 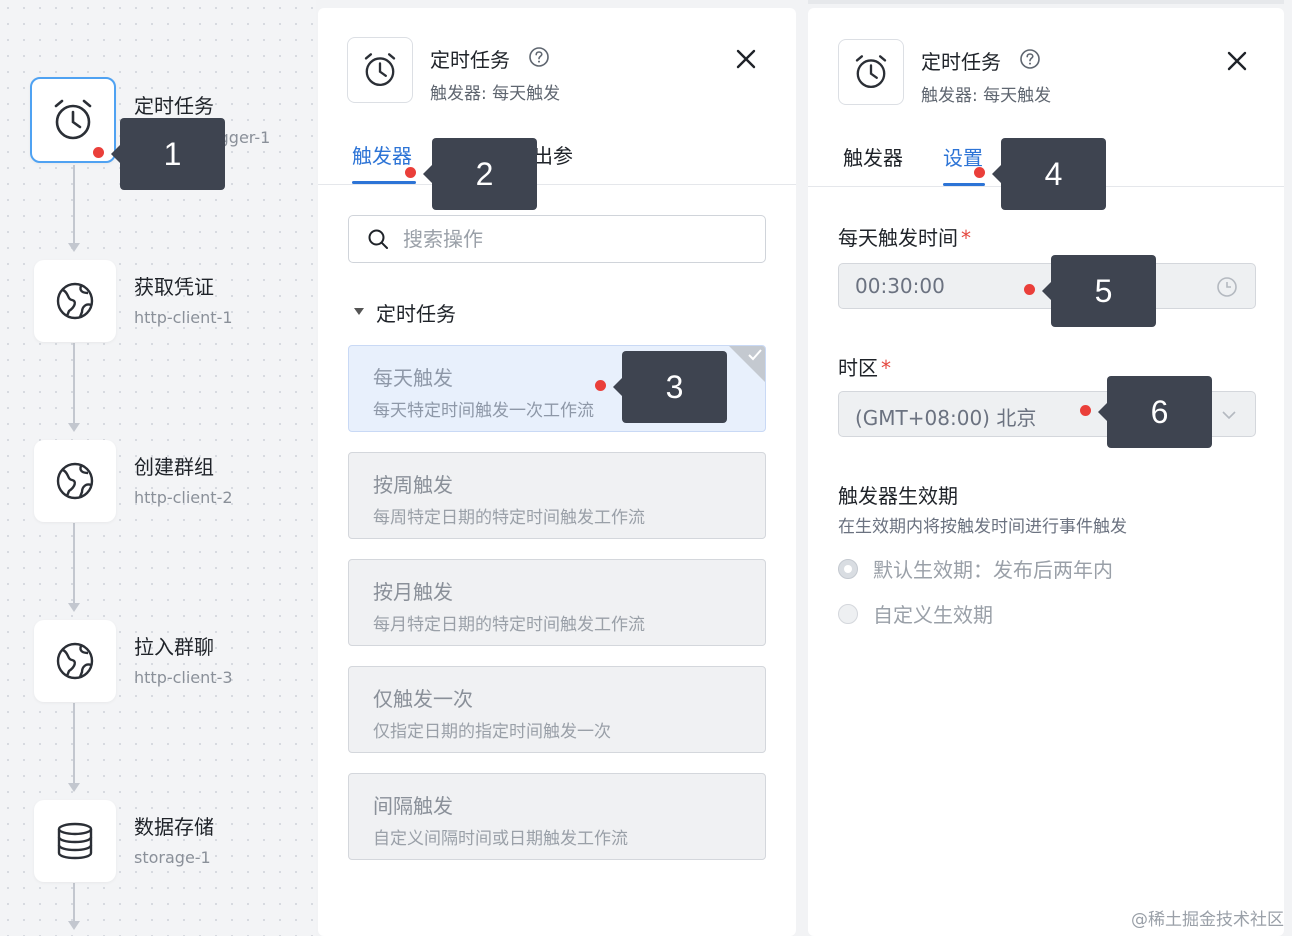 I want to click on option-description: 自定义间隔时间或日期触发工作流, so click(x=500, y=839).